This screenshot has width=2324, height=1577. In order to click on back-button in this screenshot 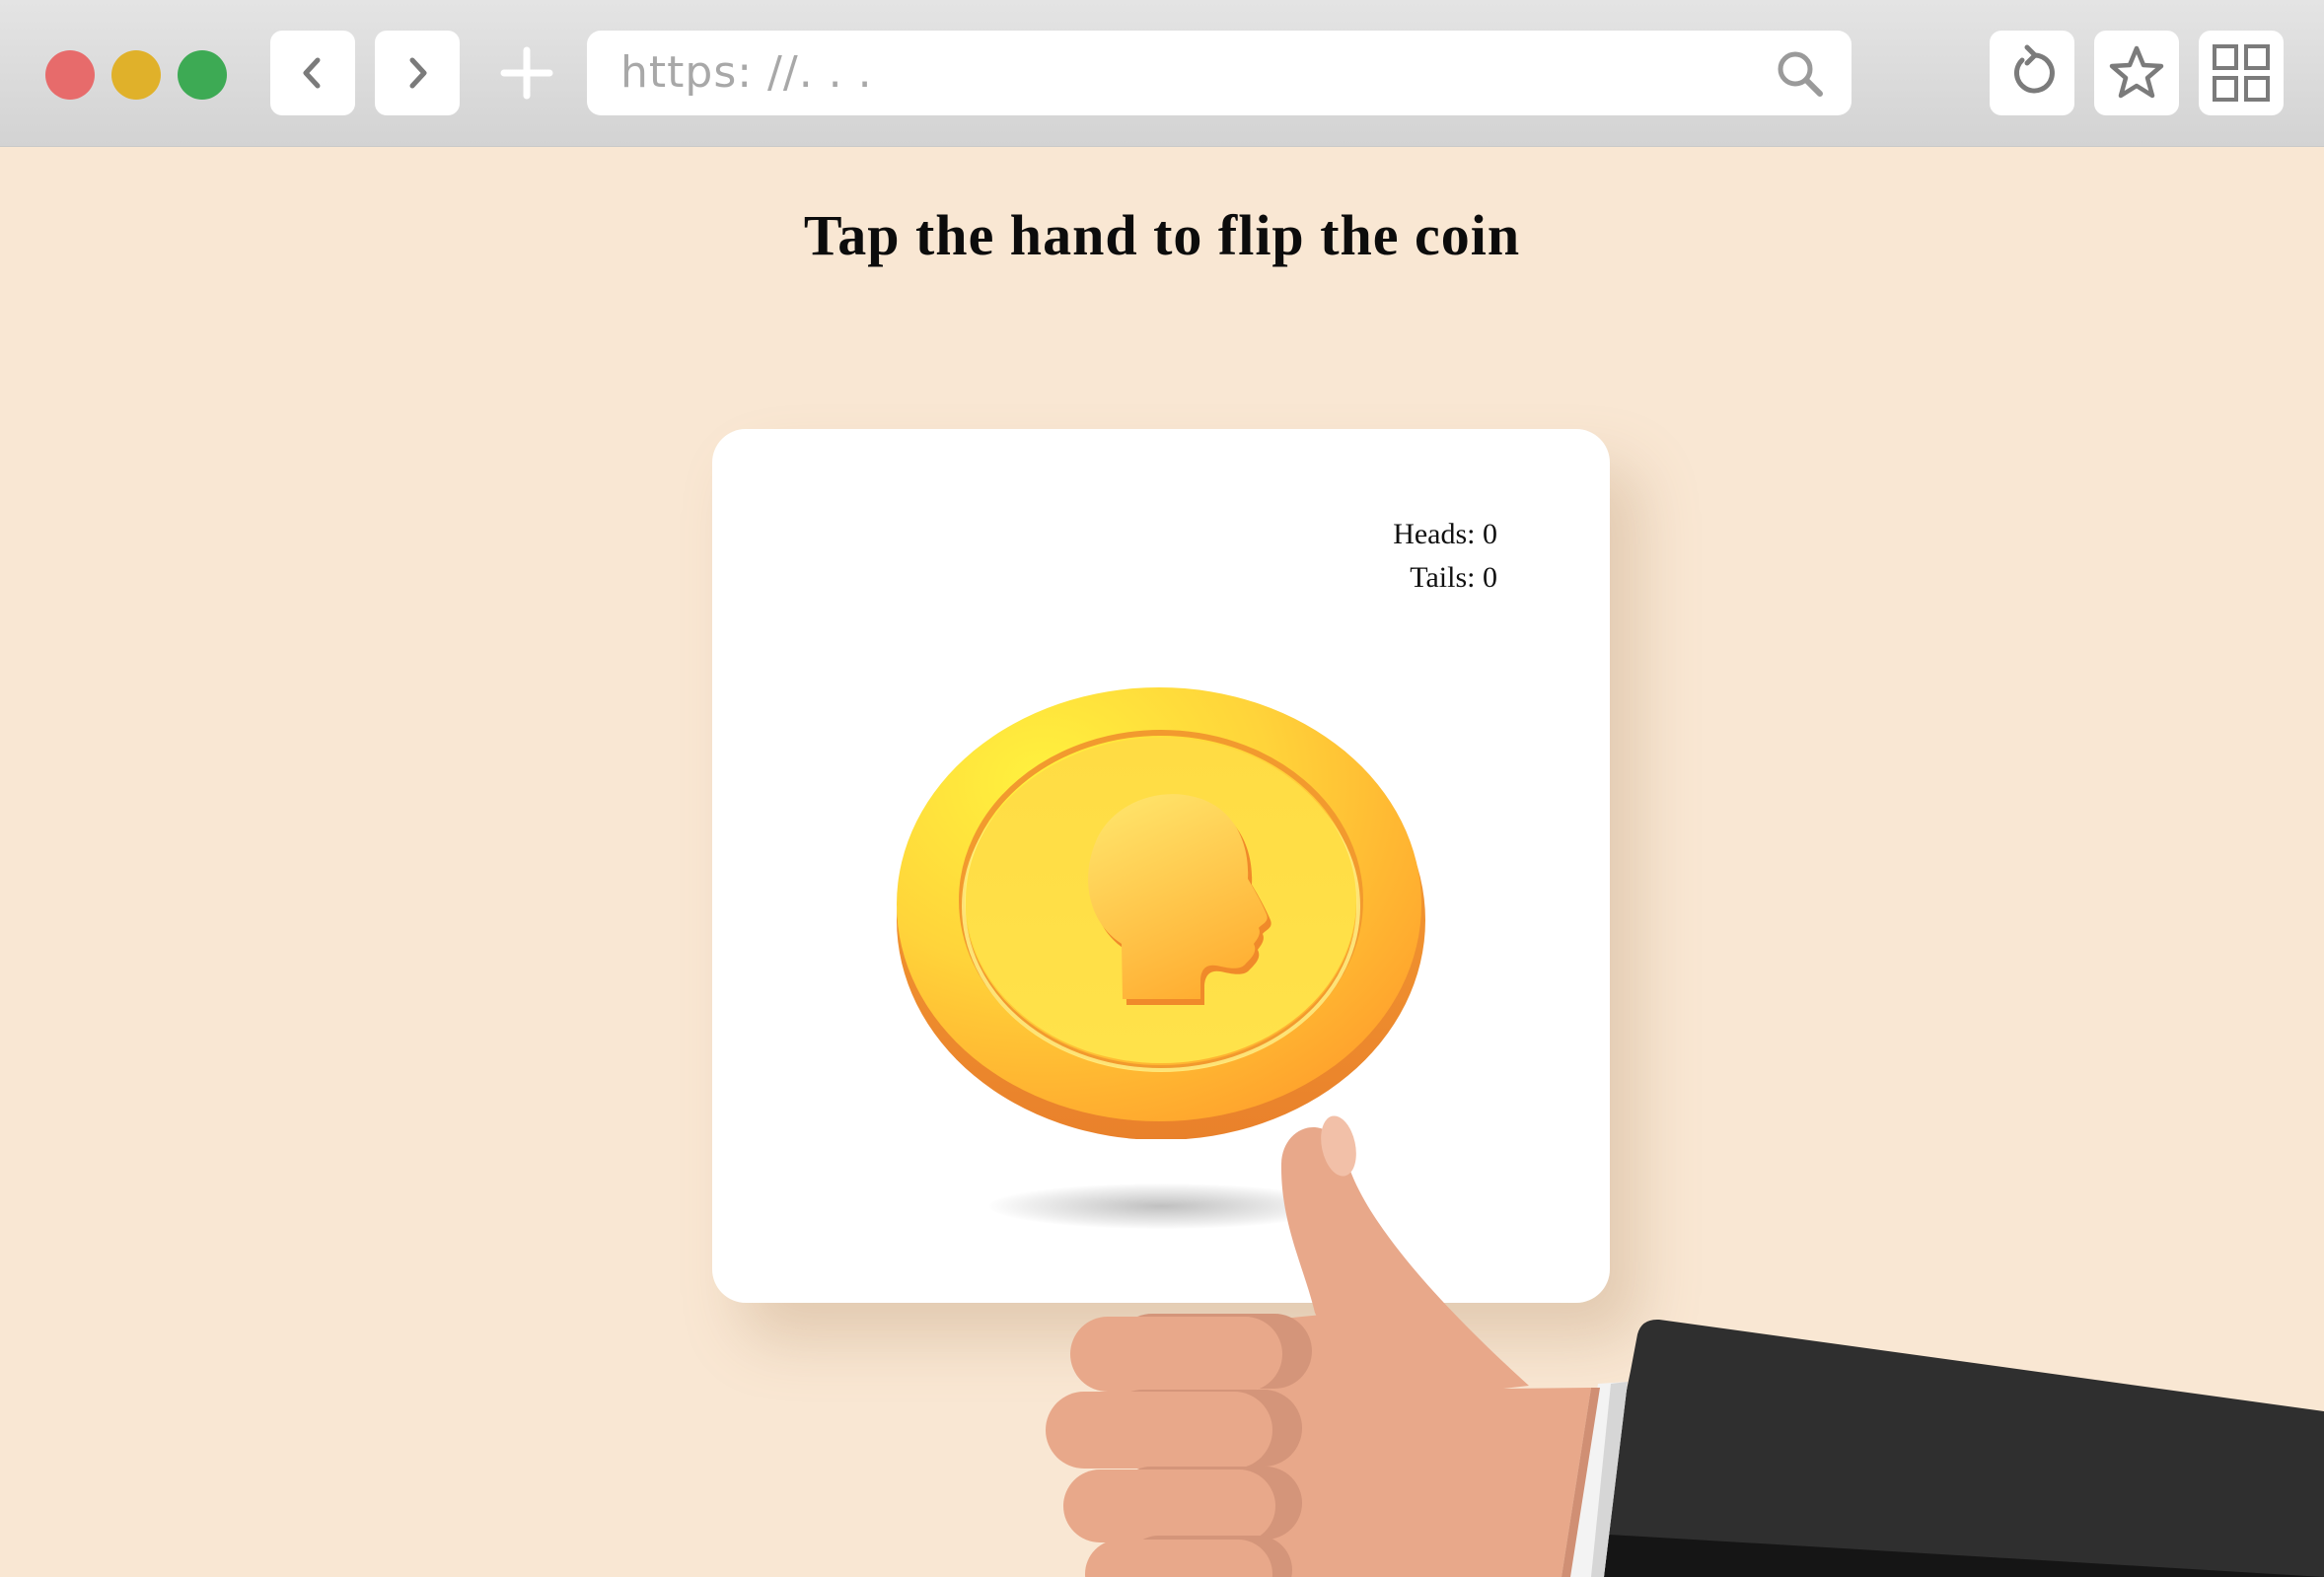, I will do `click(312, 73)`.